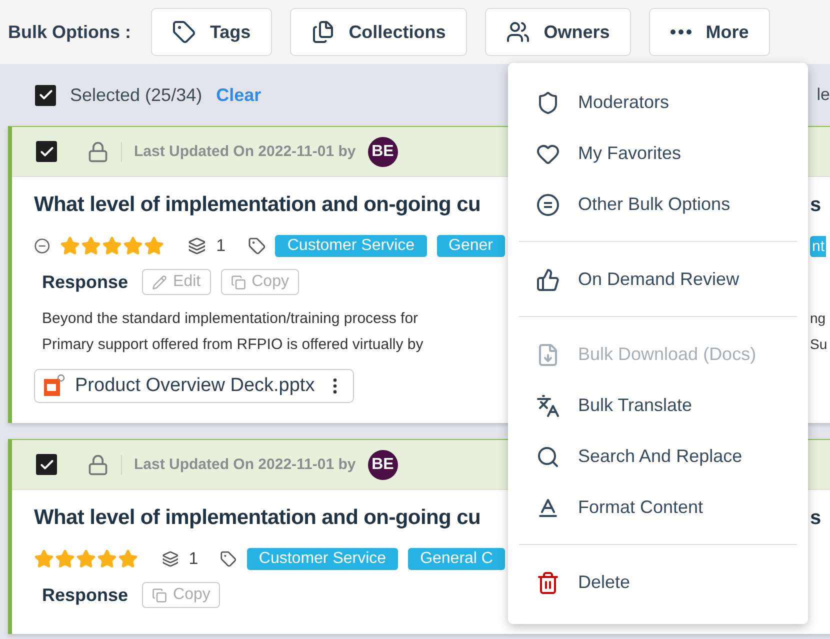  I want to click on menu-item: Search And Replace, so click(658, 456).